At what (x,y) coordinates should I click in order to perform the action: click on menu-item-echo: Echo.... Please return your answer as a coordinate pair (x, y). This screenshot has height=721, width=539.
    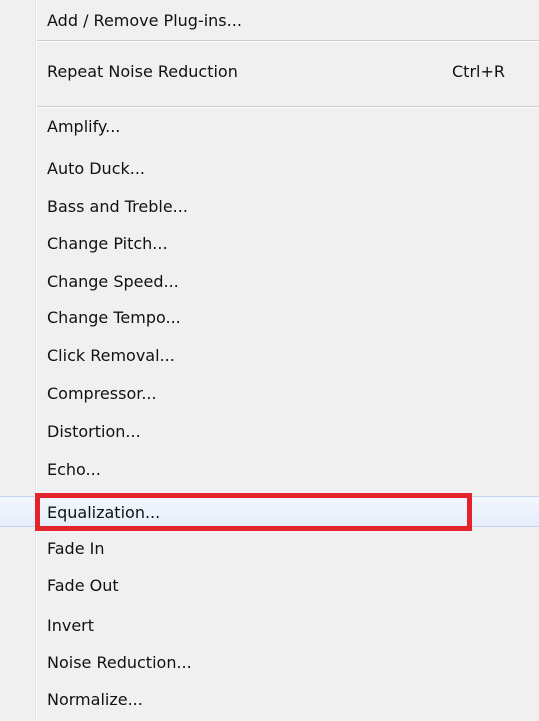
    Looking at the image, I should click on (269, 469).